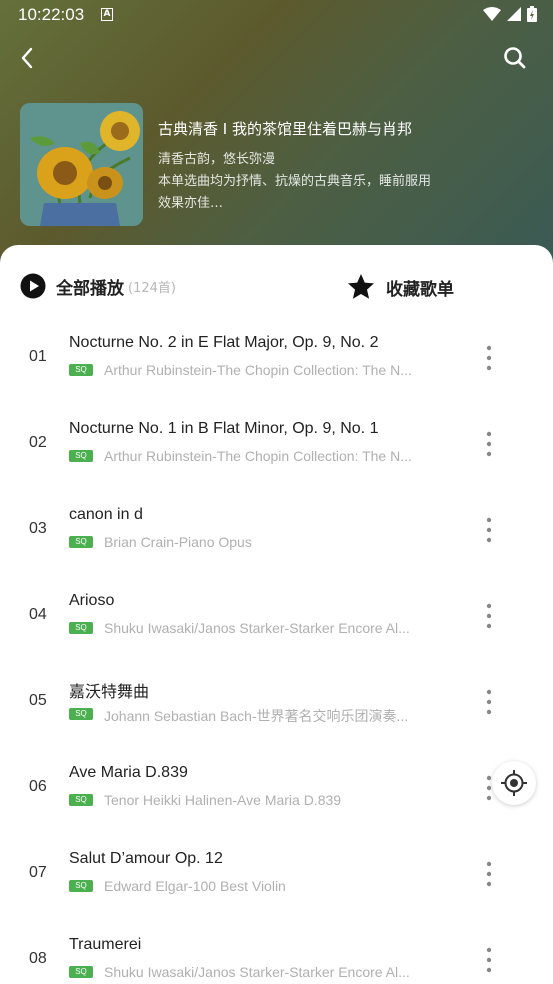  Describe the element at coordinates (128, 772) in the screenshot. I see `track-title: Ave Maria D.839` at that location.